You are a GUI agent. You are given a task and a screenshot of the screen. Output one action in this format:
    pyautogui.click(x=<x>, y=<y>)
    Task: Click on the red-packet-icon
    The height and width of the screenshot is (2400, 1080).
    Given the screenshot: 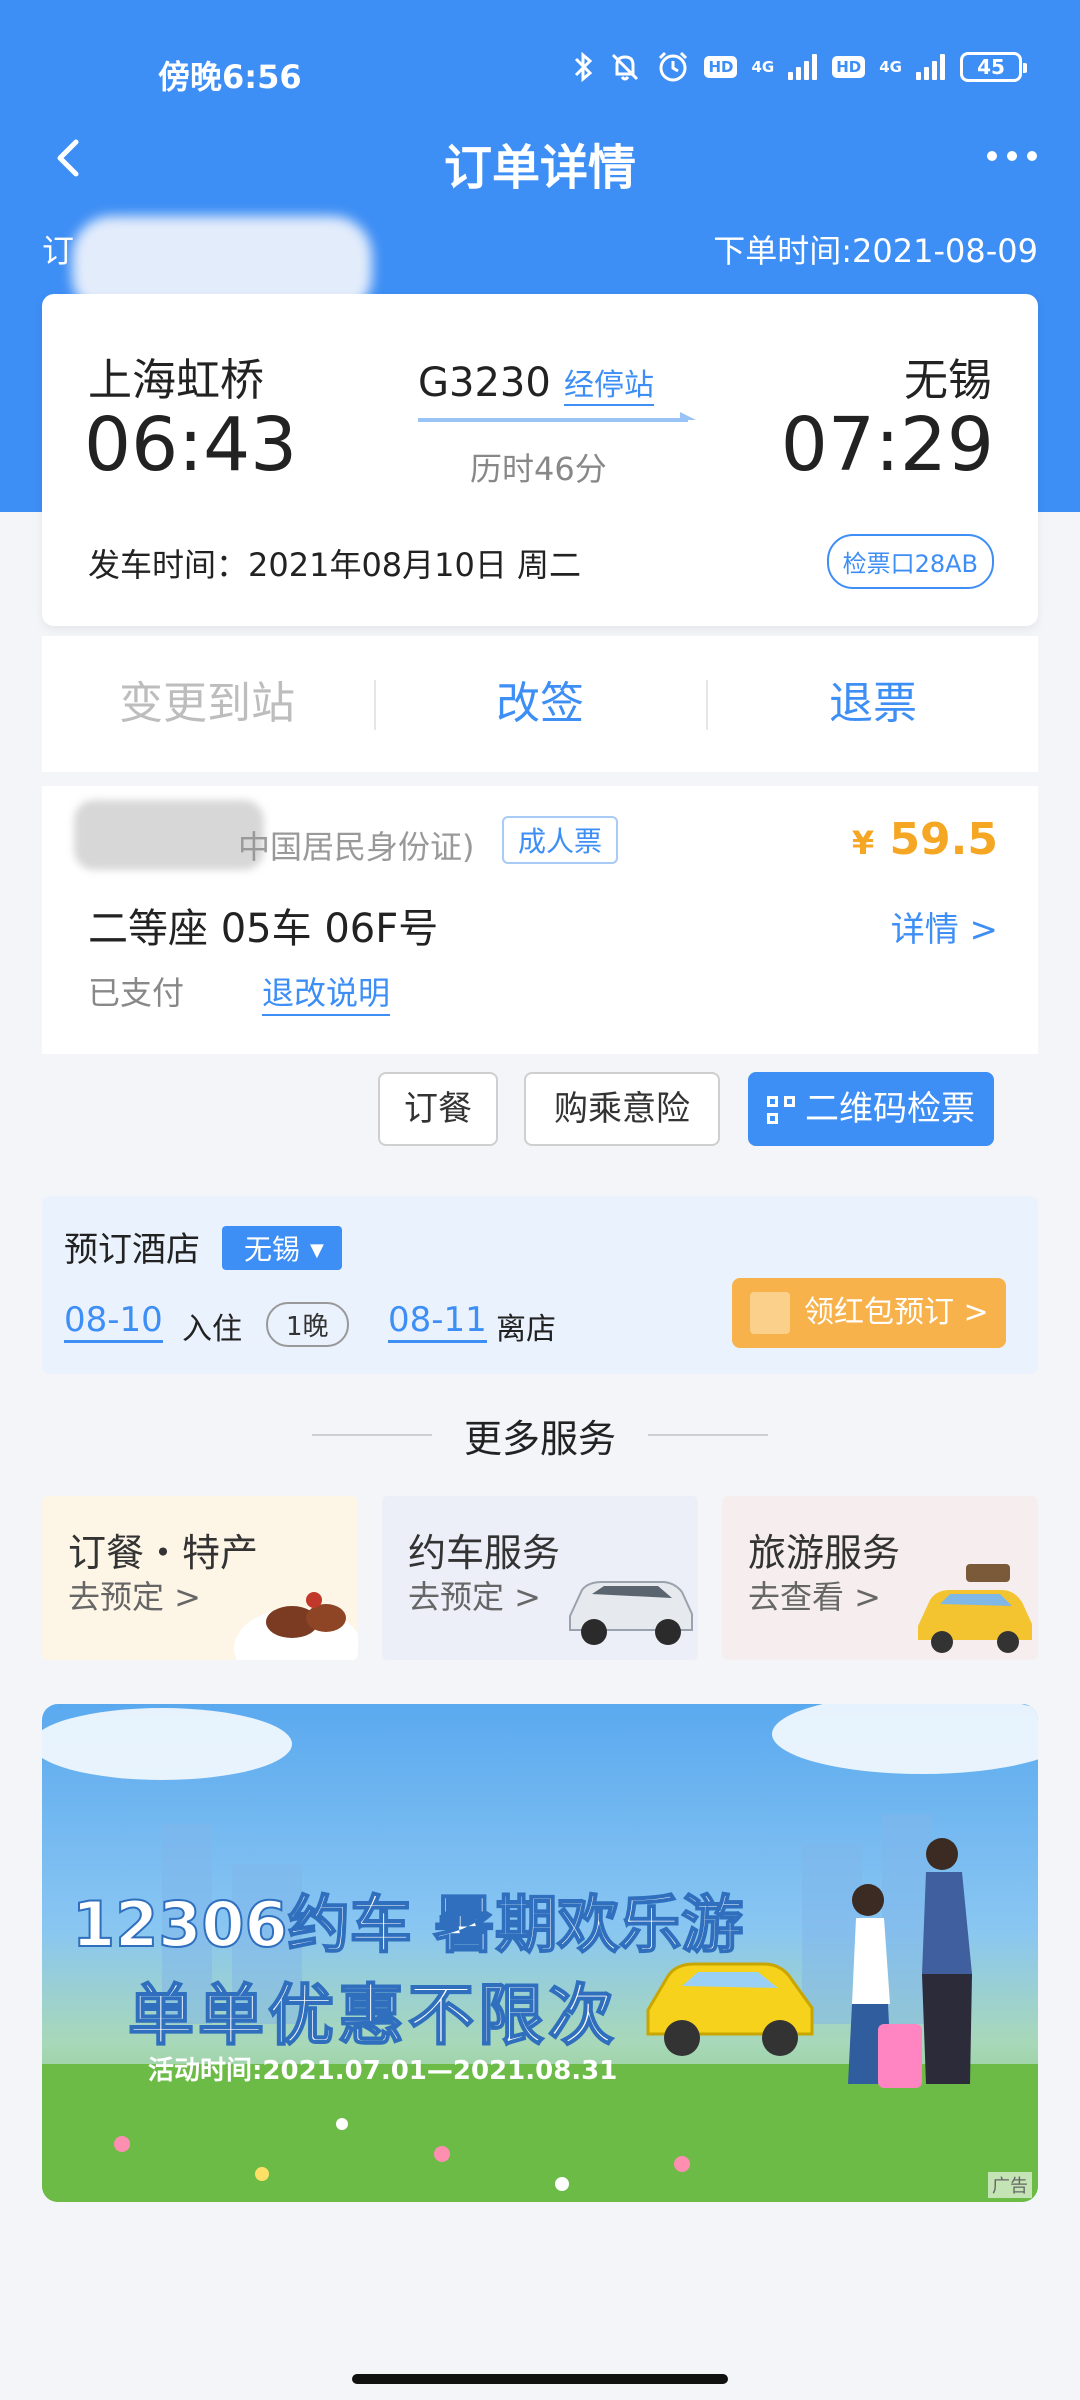 What is the action you would take?
    pyautogui.click(x=770, y=1313)
    